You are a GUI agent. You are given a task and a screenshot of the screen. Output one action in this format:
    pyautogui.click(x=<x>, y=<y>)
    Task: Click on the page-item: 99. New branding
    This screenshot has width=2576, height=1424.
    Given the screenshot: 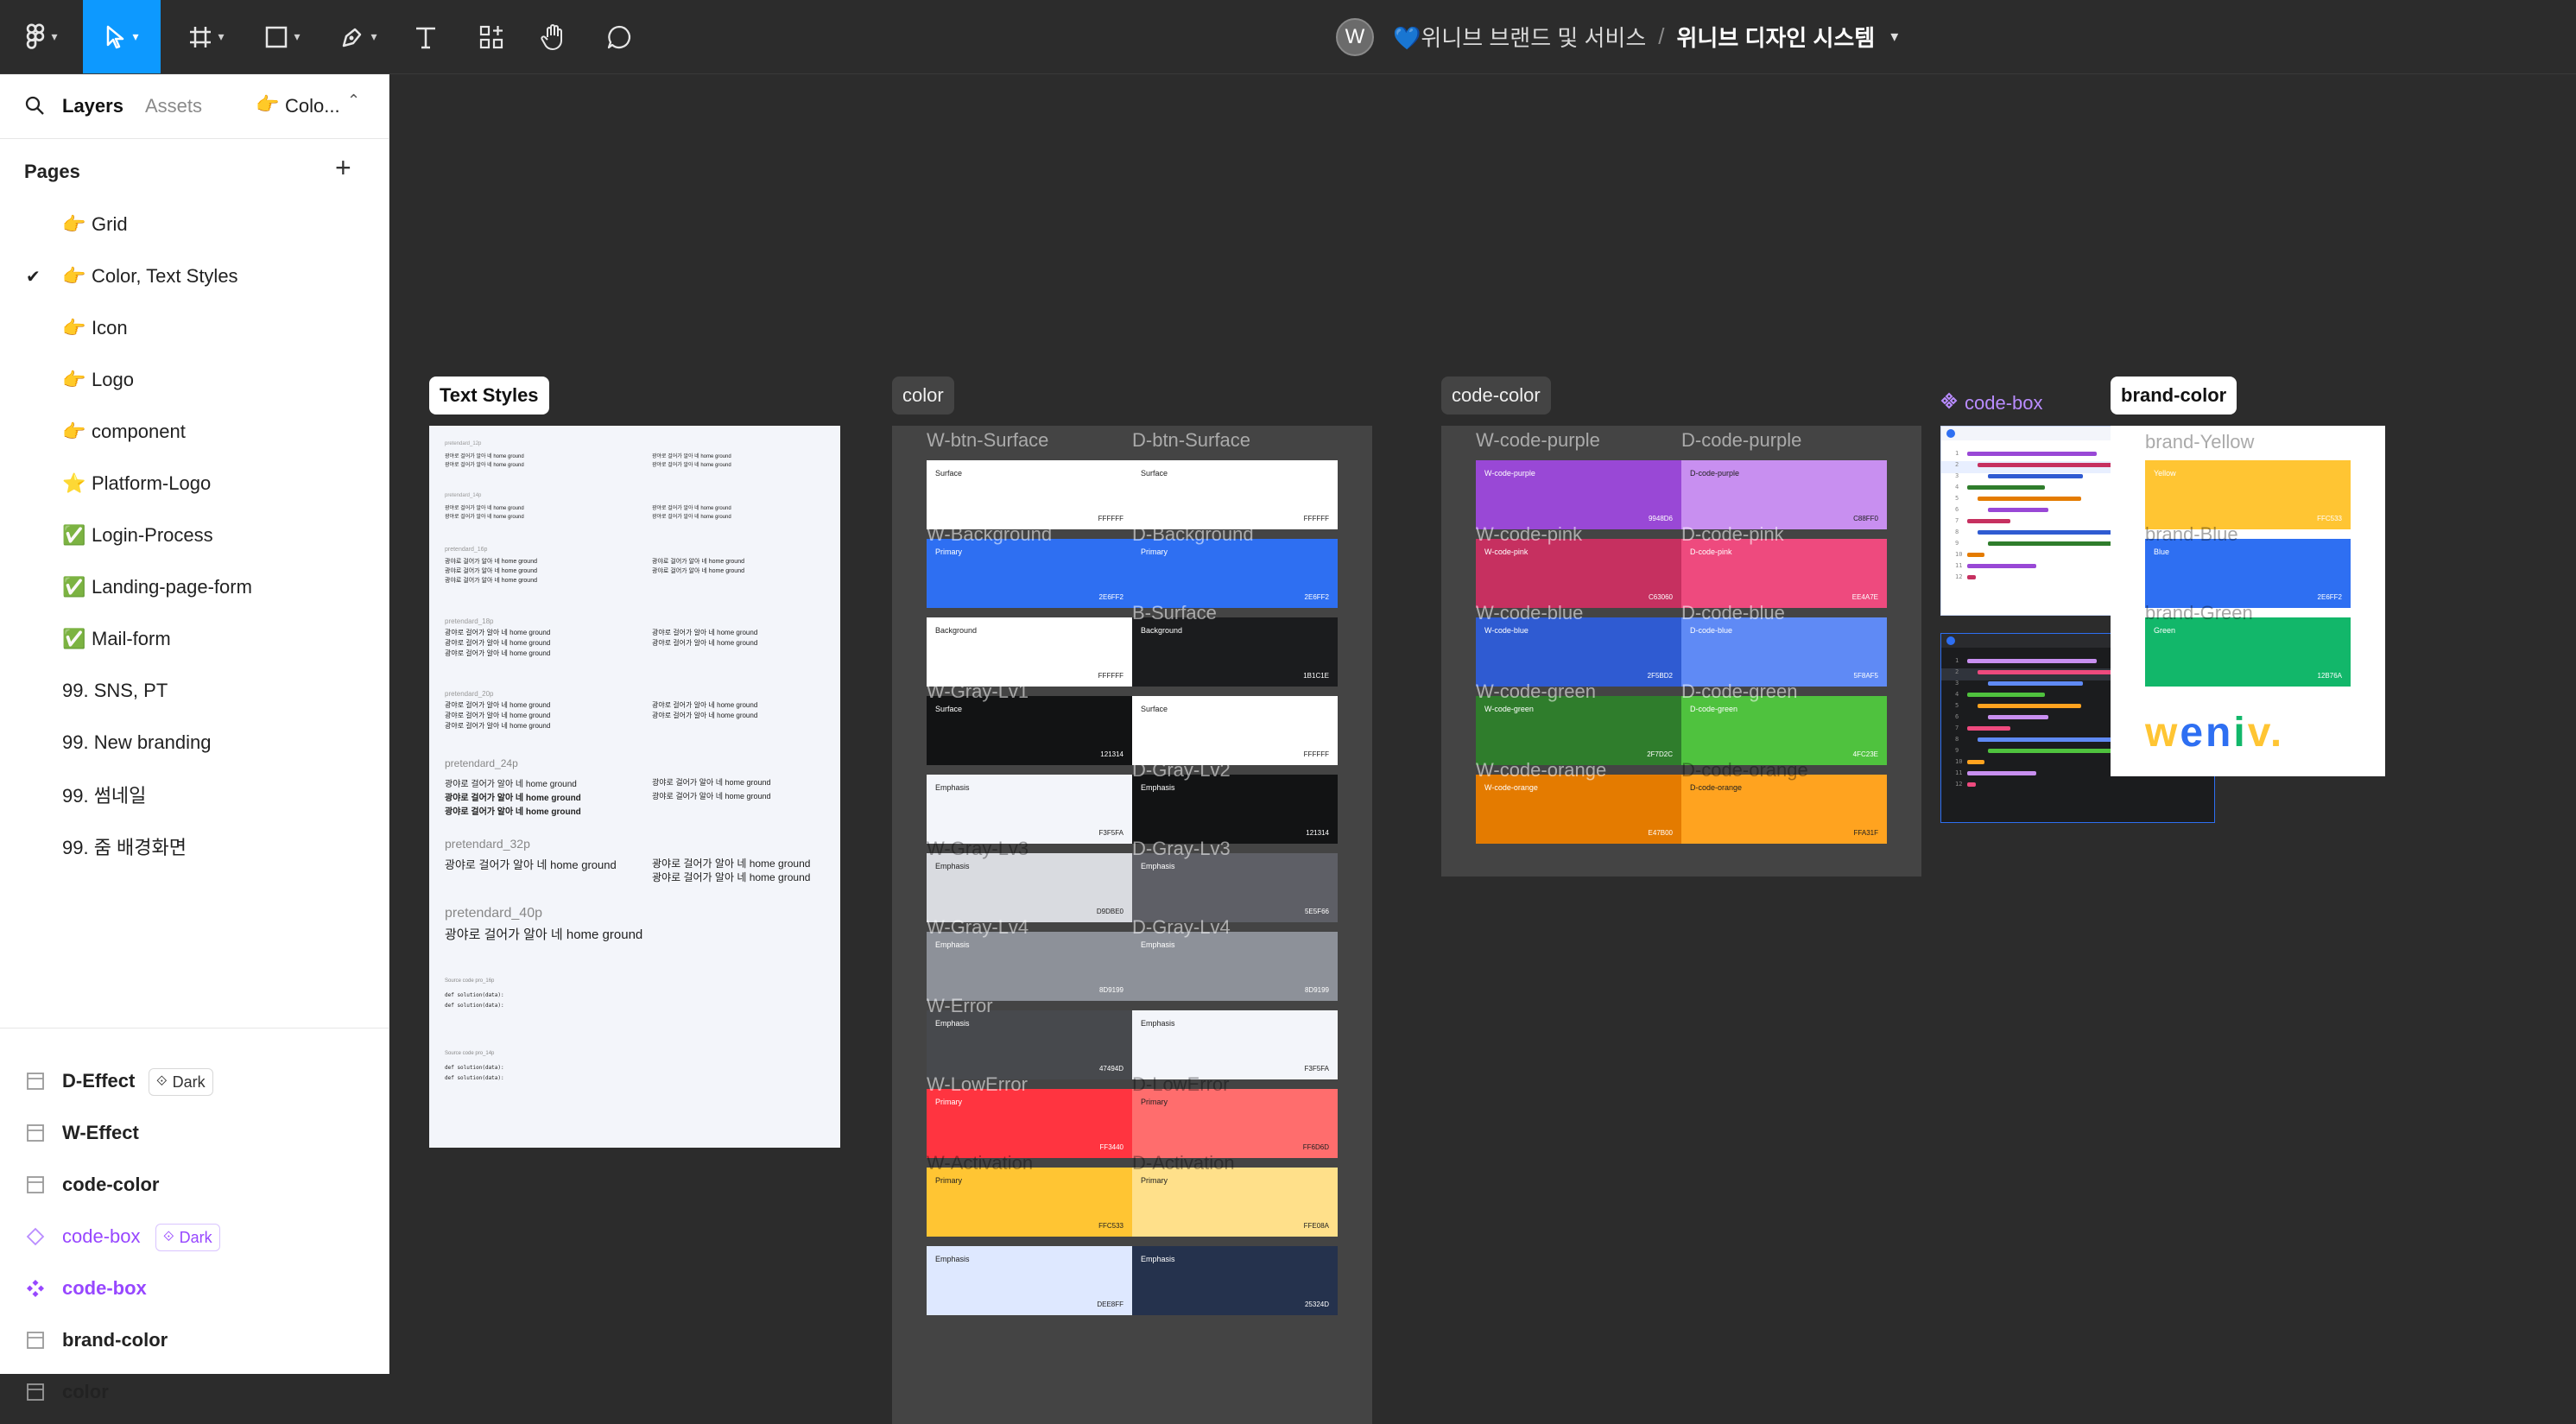 What is the action you would take?
    pyautogui.click(x=194, y=743)
    